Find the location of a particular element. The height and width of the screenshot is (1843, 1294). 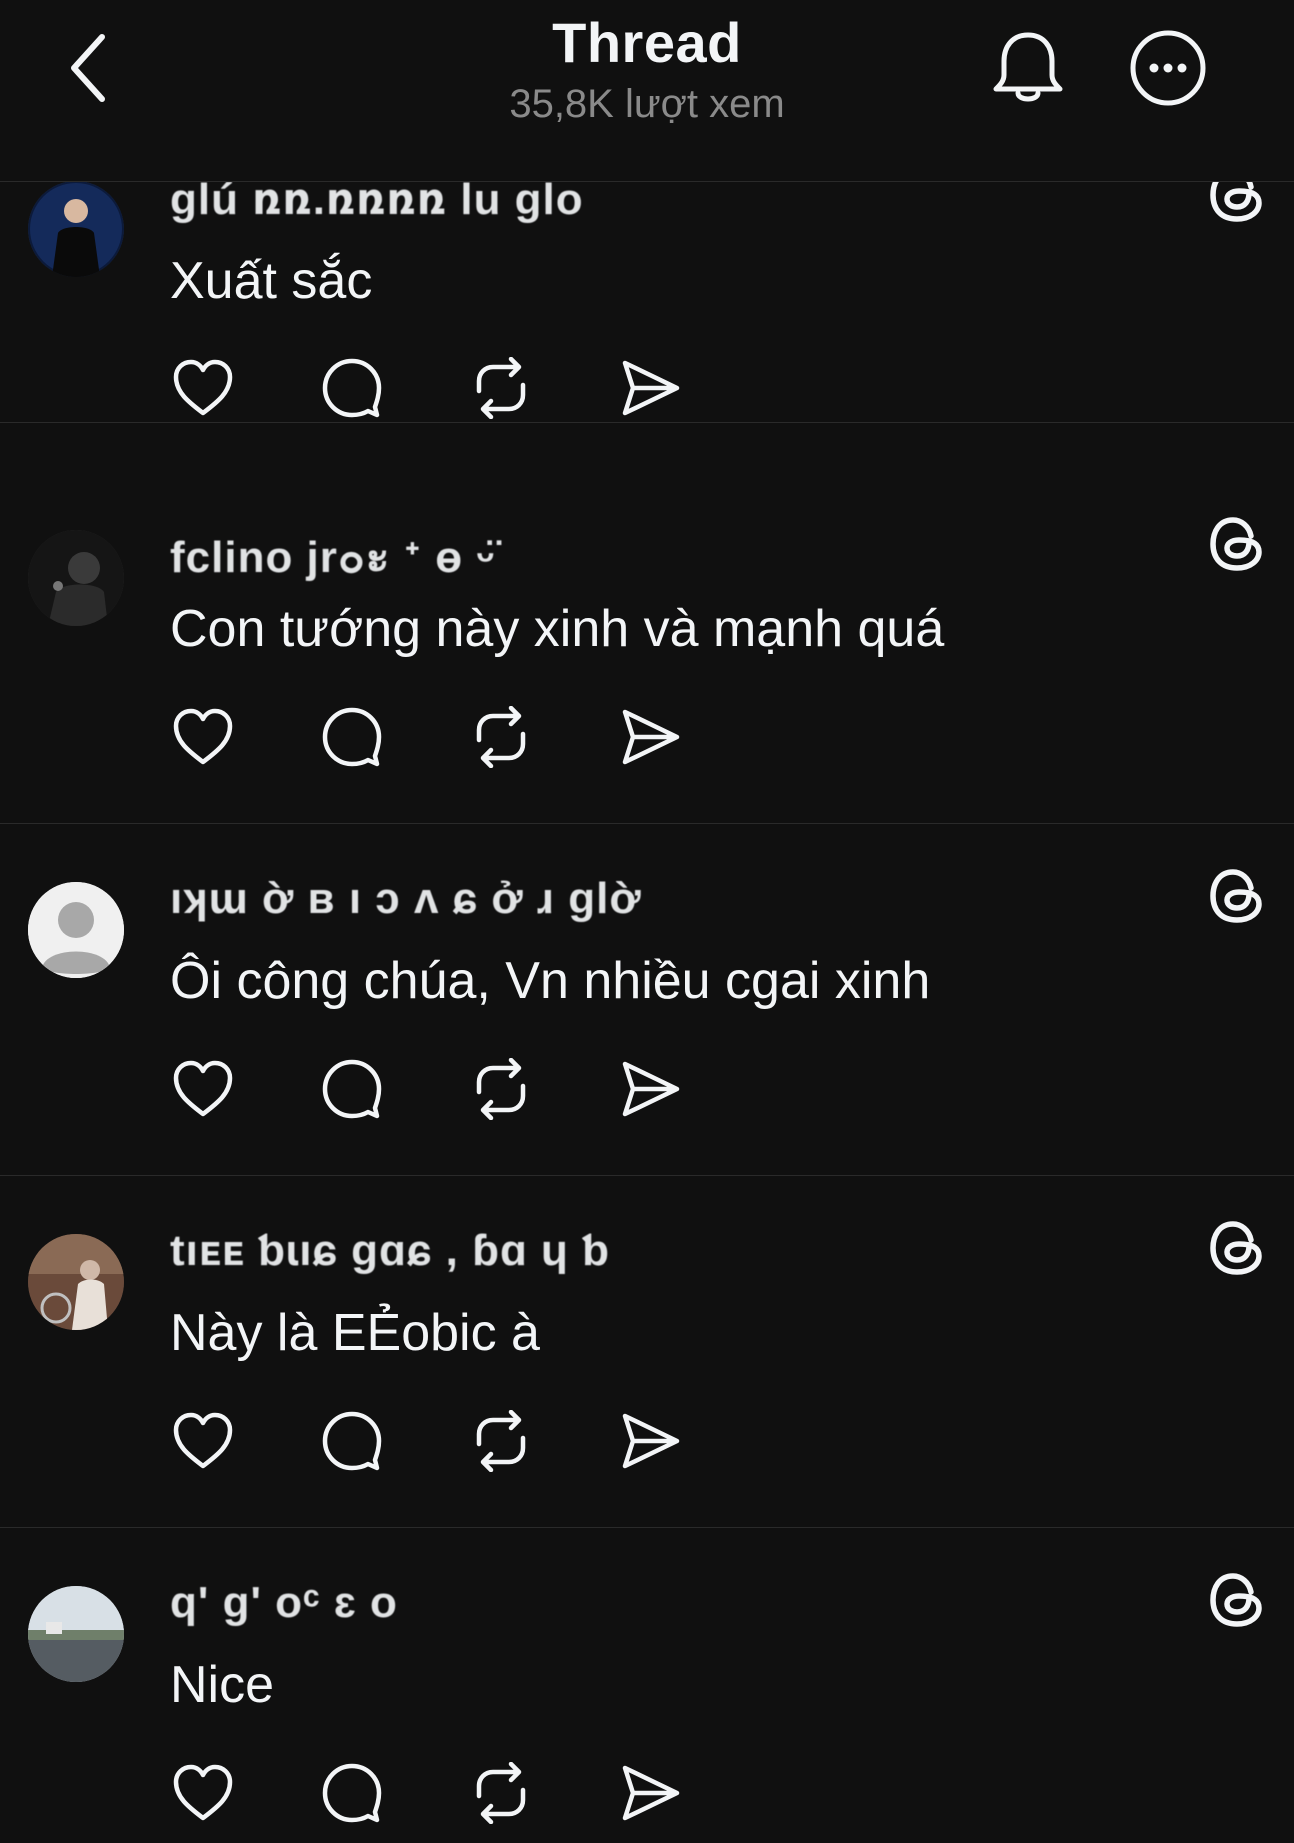

more-circle-icon is located at coordinates (1168, 68).